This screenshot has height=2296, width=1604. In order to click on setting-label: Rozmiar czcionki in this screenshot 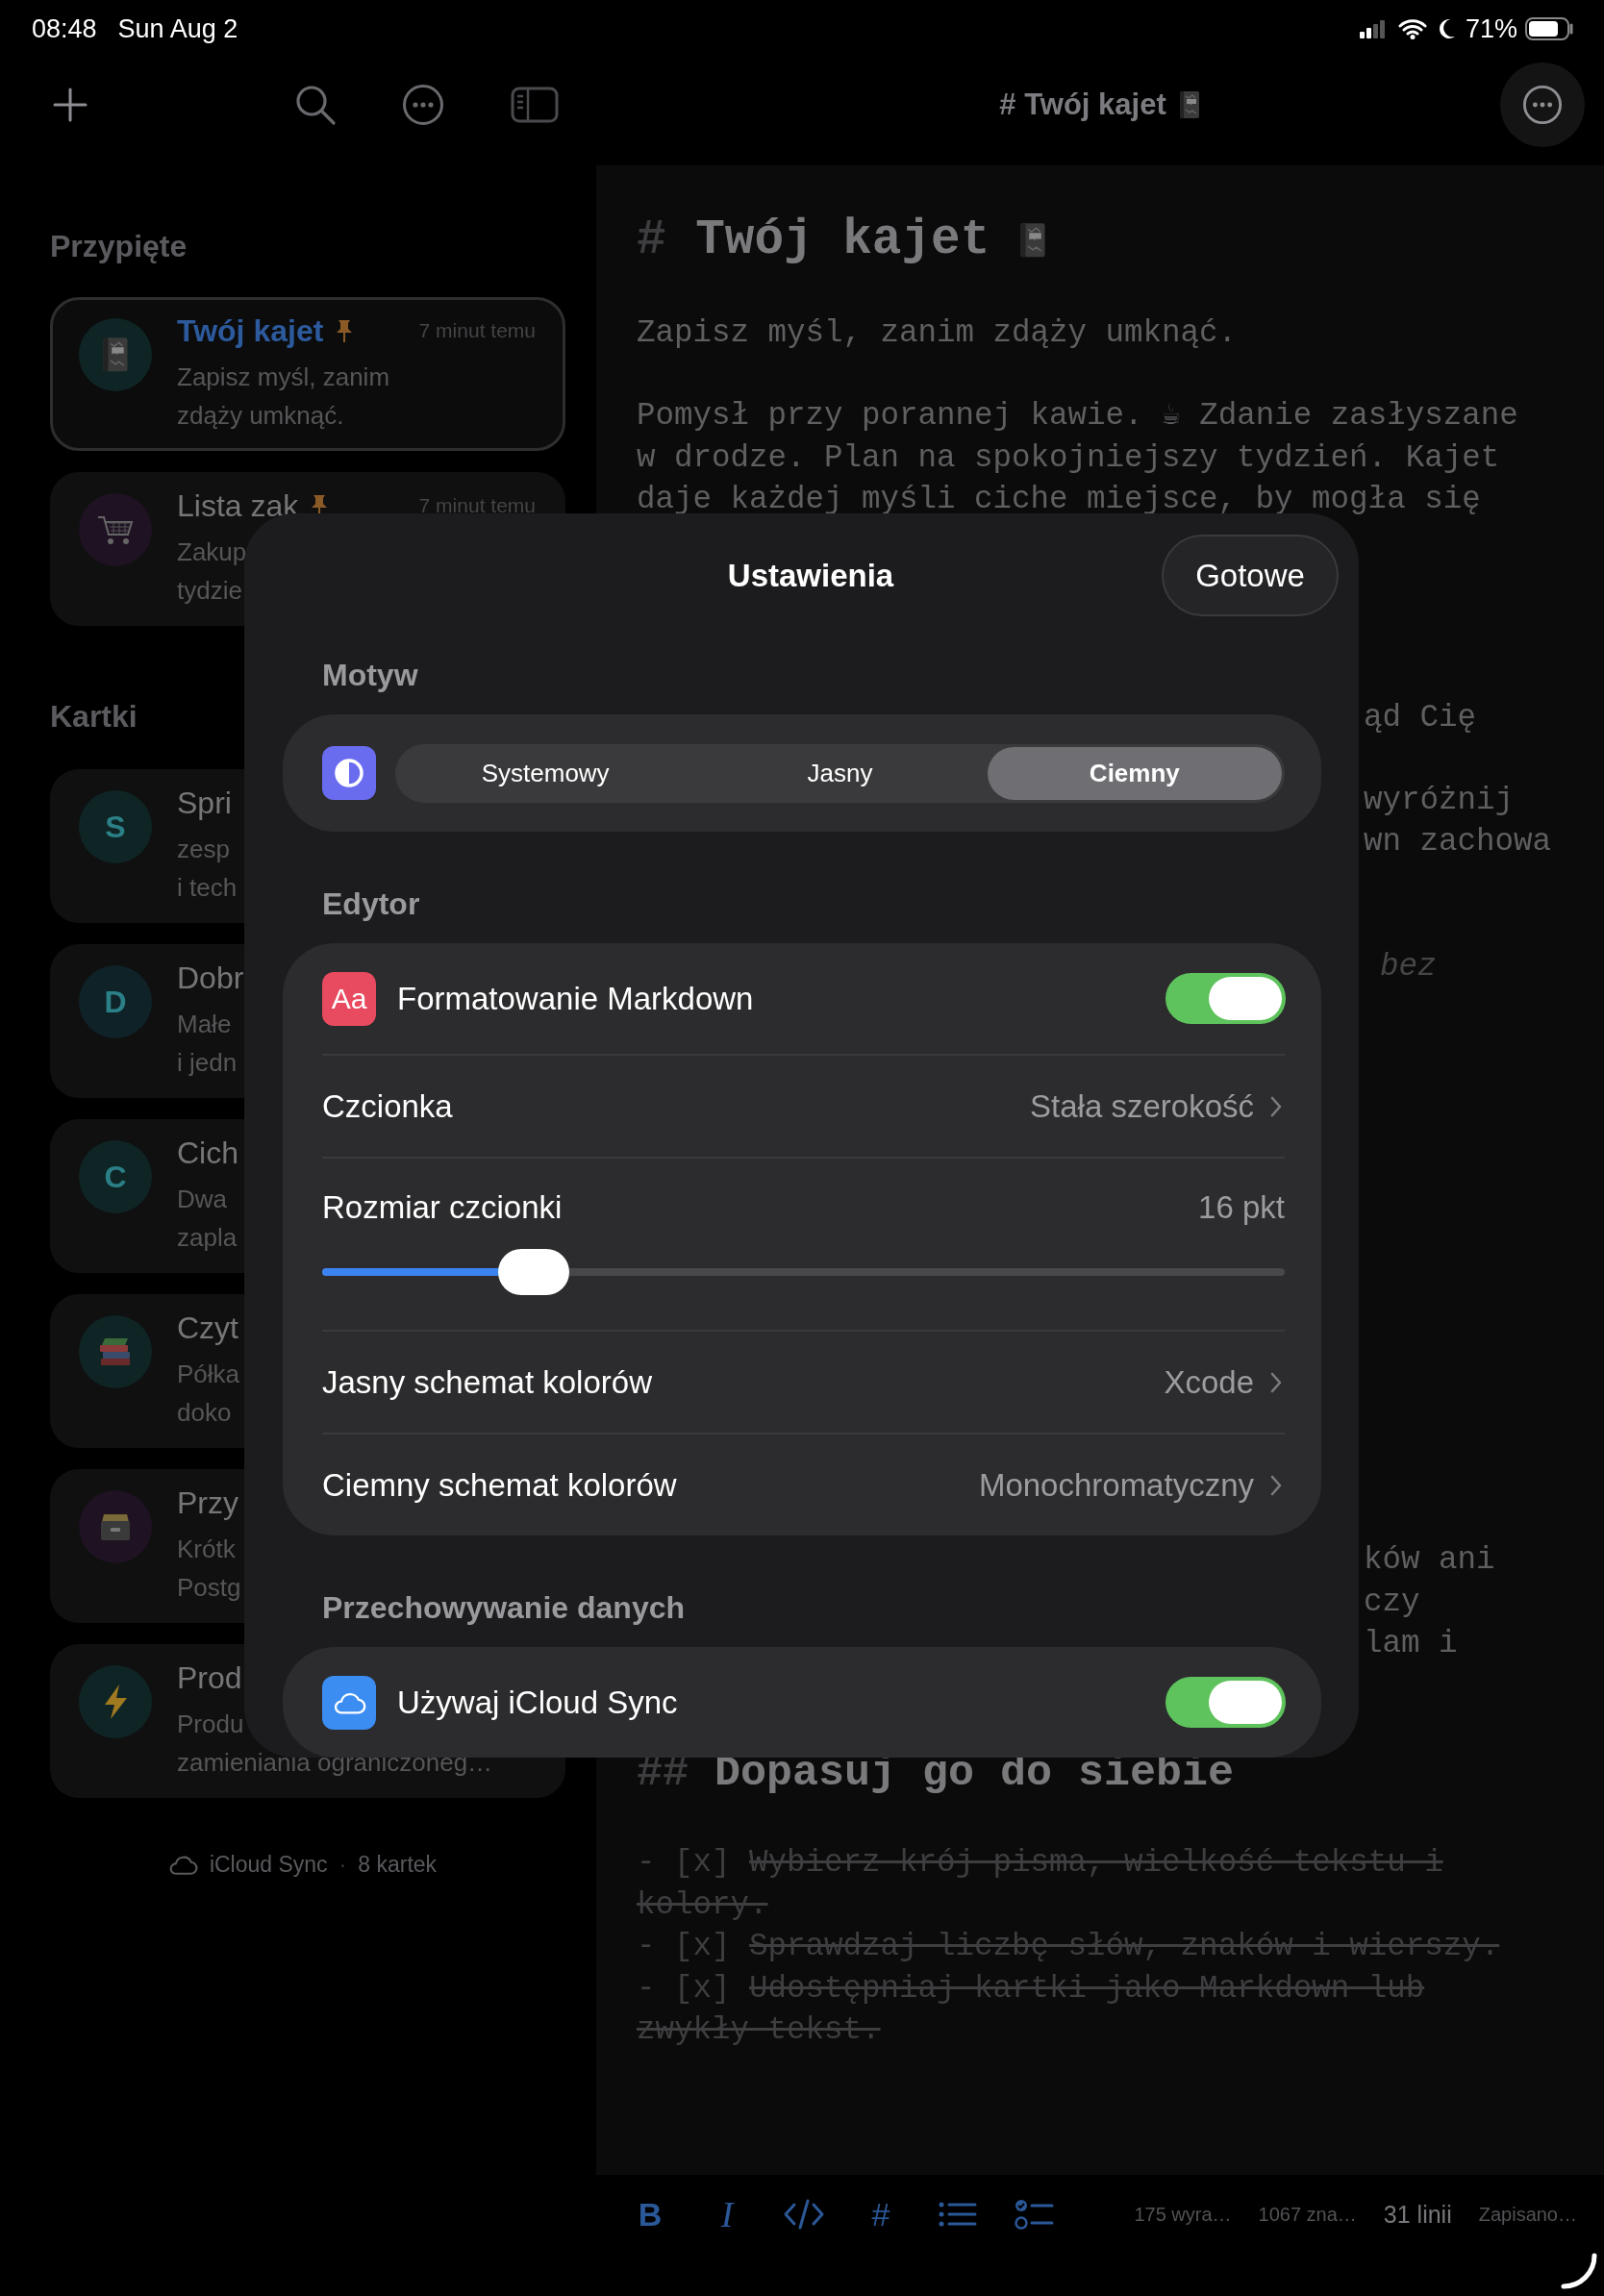, I will do `click(442, 1207)`.